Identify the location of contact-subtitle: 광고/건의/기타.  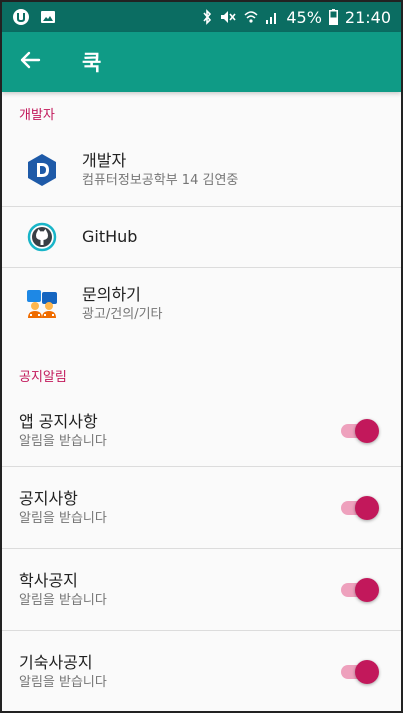
(122, 314).